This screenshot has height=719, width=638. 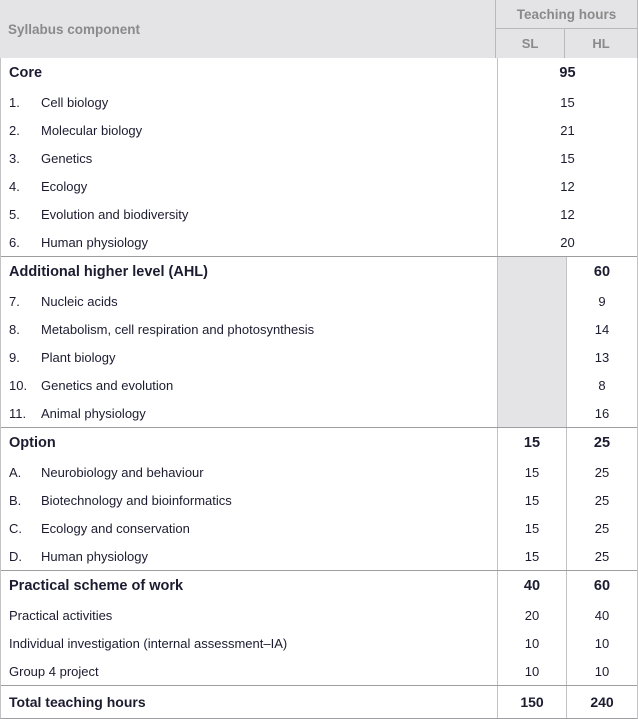 What do you see at coordinates (319, 272) in the screenshot?
I see `section-title-row: Additional higher level (AHL) 60` at bounding box center [319, 272].